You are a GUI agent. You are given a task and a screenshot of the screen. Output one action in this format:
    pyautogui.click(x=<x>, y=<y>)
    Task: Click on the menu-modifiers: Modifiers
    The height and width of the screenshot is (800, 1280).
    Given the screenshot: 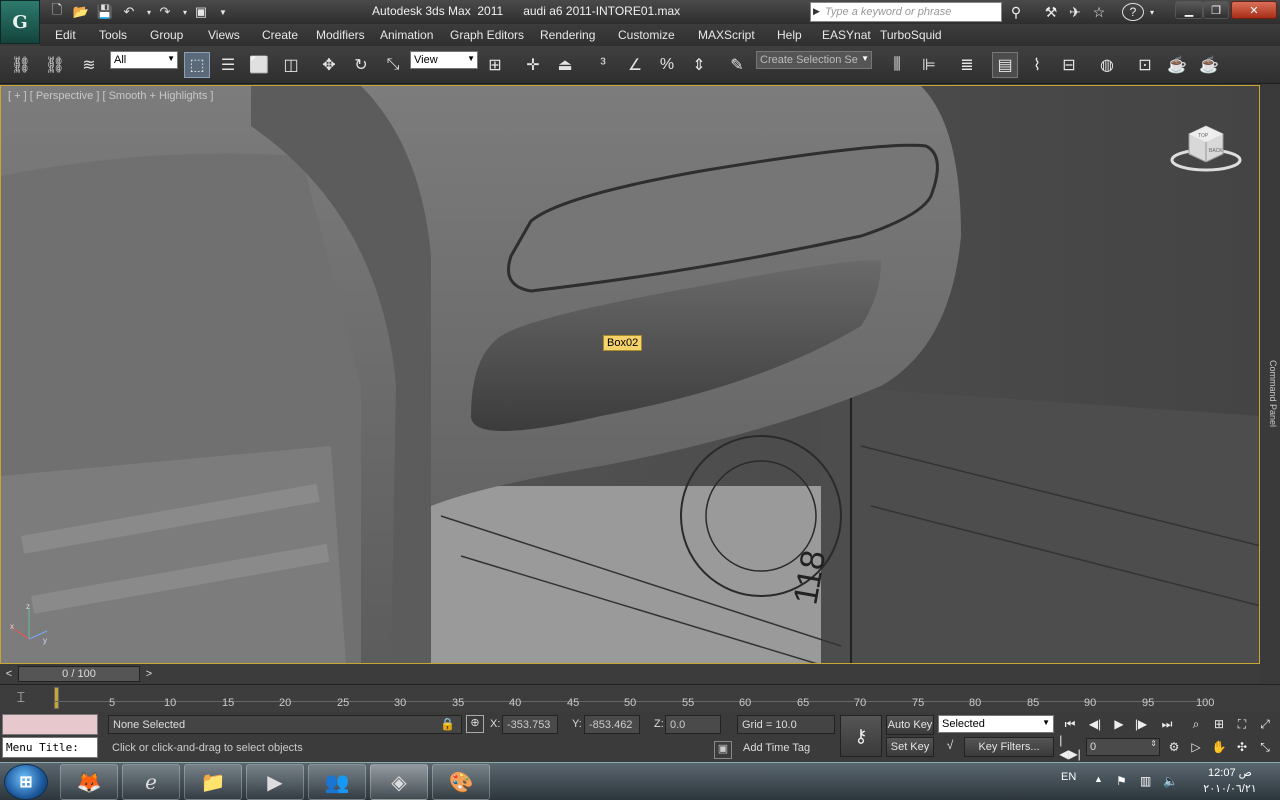 What is the action you would take?
    pyautogui.click(x=340, y=35)
    